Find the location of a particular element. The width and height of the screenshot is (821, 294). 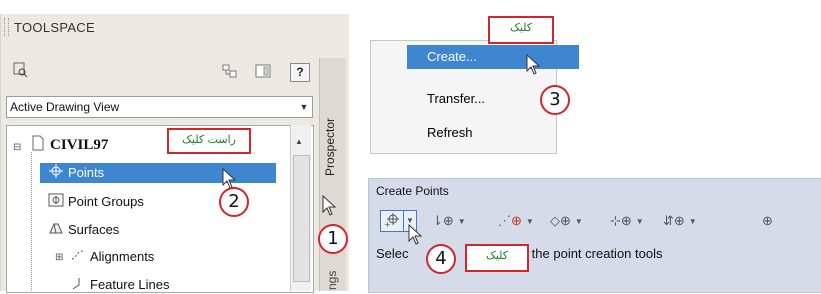

window-icon is located at coordinates (262, 71).